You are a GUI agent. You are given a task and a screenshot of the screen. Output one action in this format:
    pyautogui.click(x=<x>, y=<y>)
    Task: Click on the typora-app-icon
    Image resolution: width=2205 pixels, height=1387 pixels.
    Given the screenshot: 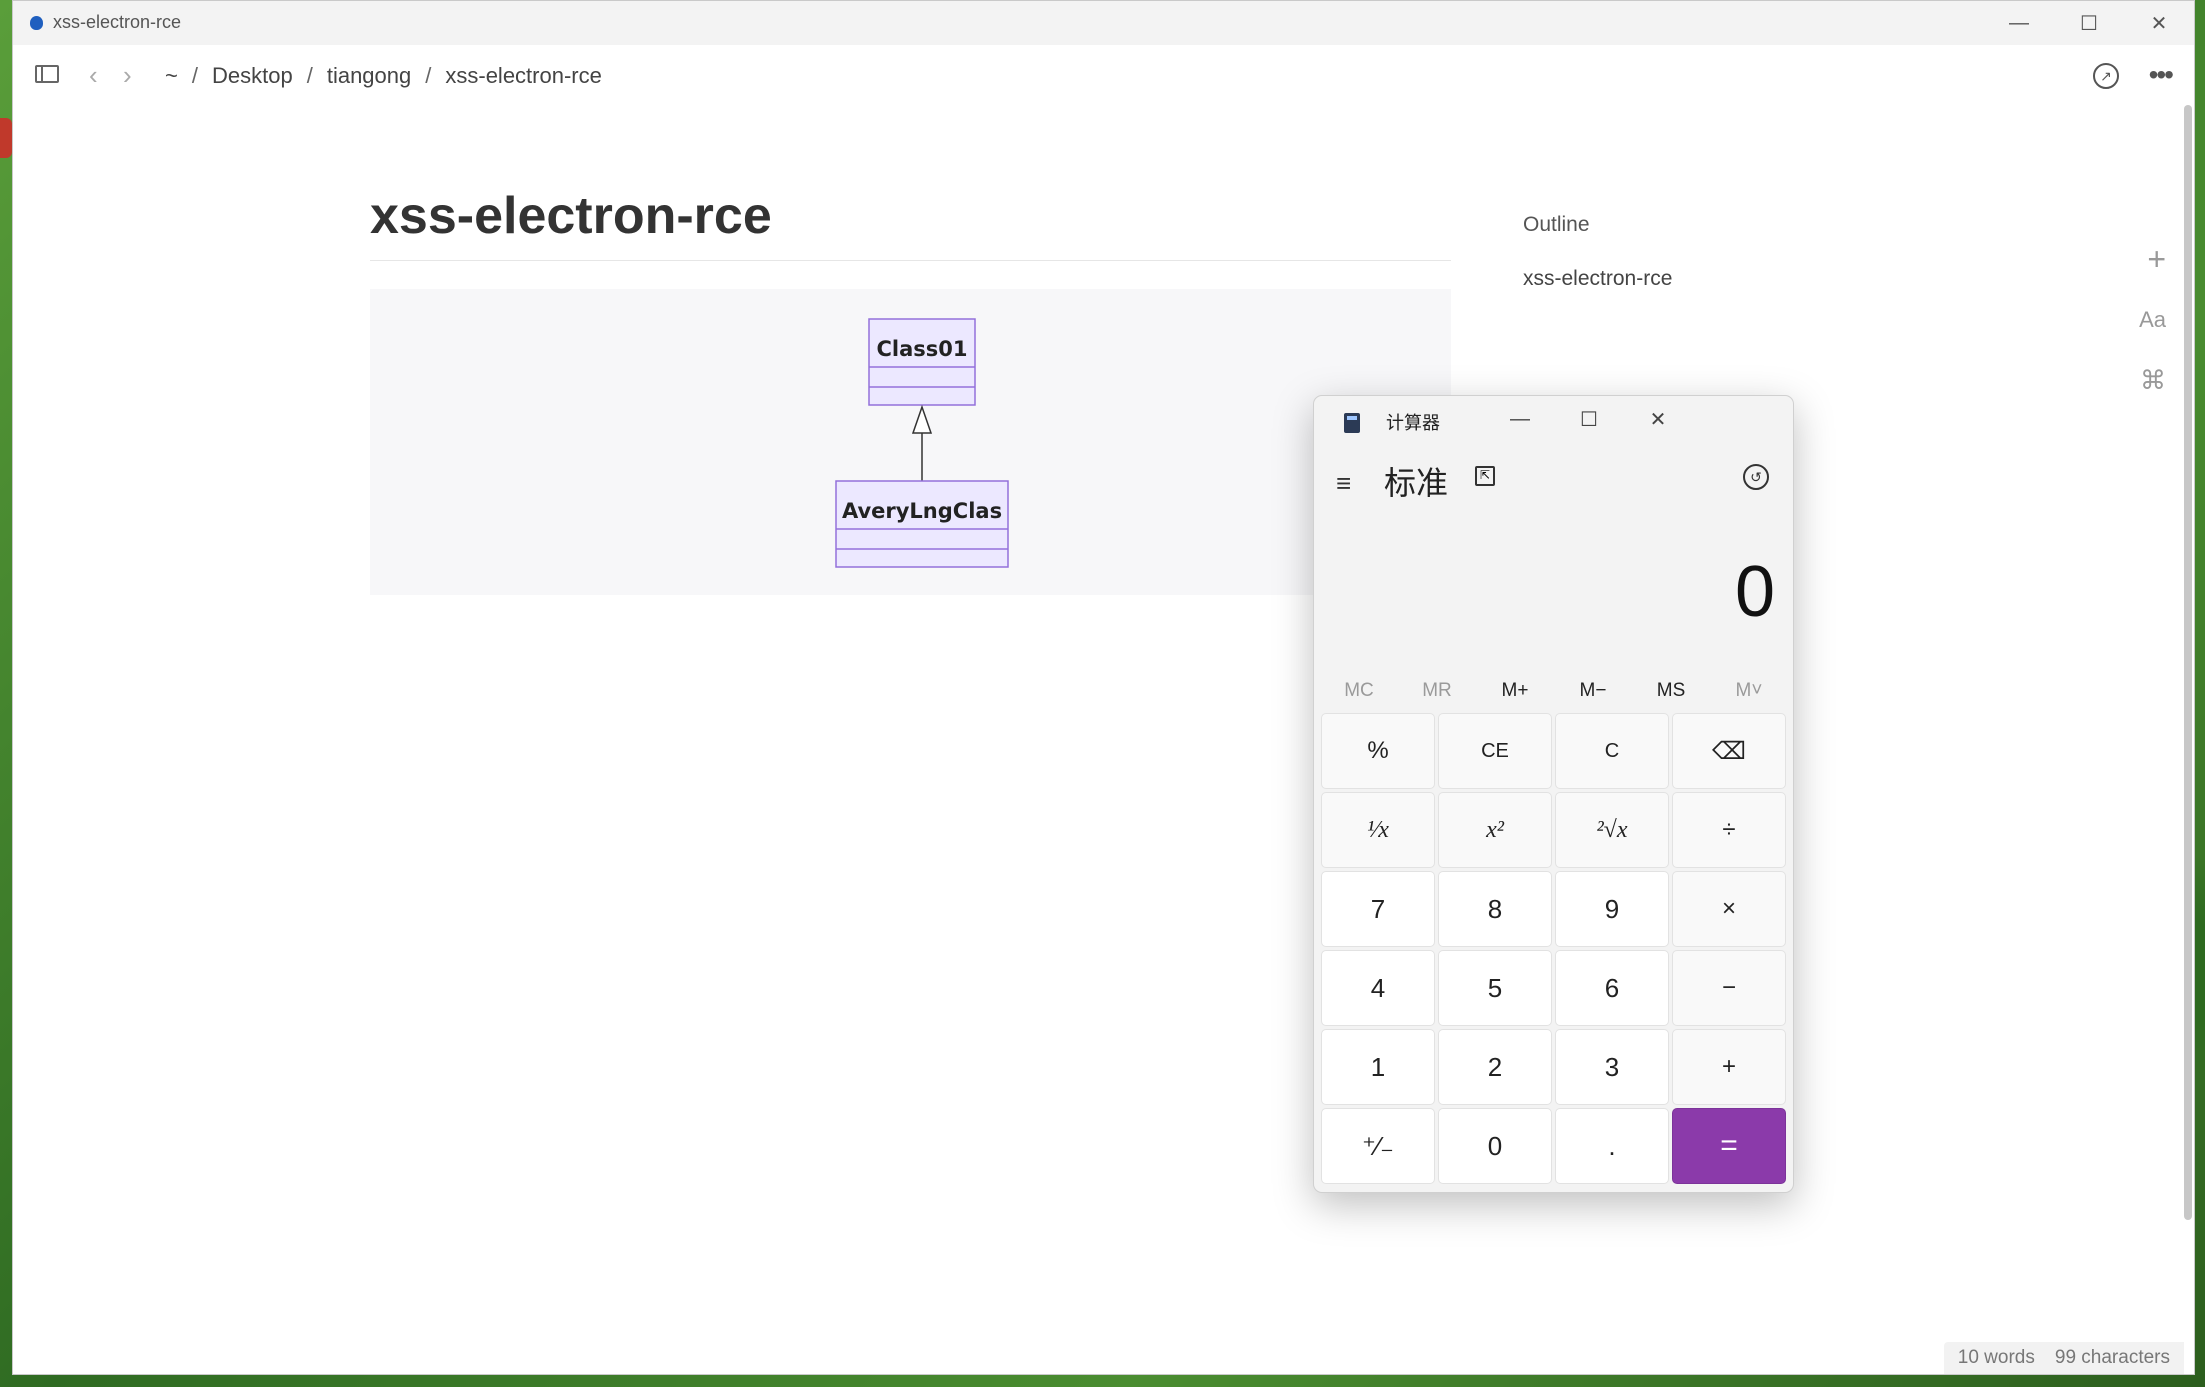 What is the action you would take?
    pyautogui.click(x=36, y=23)
    